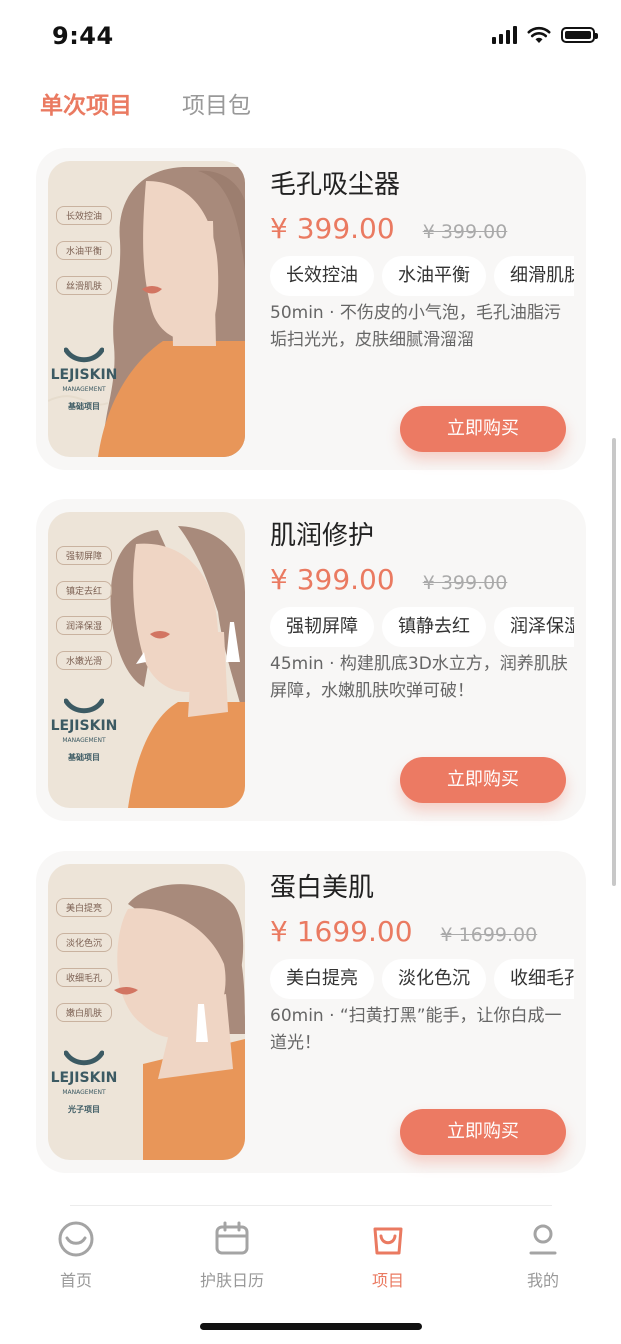 This screenshot has width=621, height=1344. What do you see at coordinates (84, 942) in the screenshot?
I see `poster-label: 淡化色沉` at bounding box center [84, 942].